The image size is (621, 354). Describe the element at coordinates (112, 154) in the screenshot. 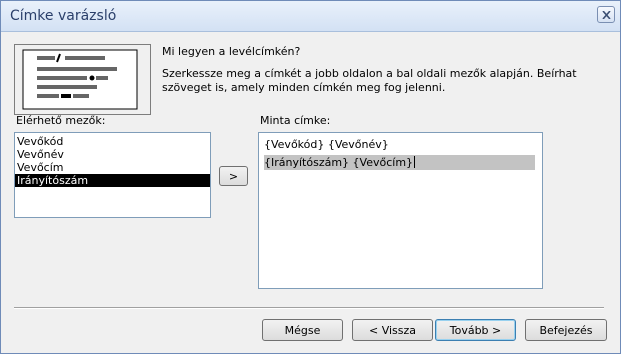

I see `list-item: Vevőnév` at that location.